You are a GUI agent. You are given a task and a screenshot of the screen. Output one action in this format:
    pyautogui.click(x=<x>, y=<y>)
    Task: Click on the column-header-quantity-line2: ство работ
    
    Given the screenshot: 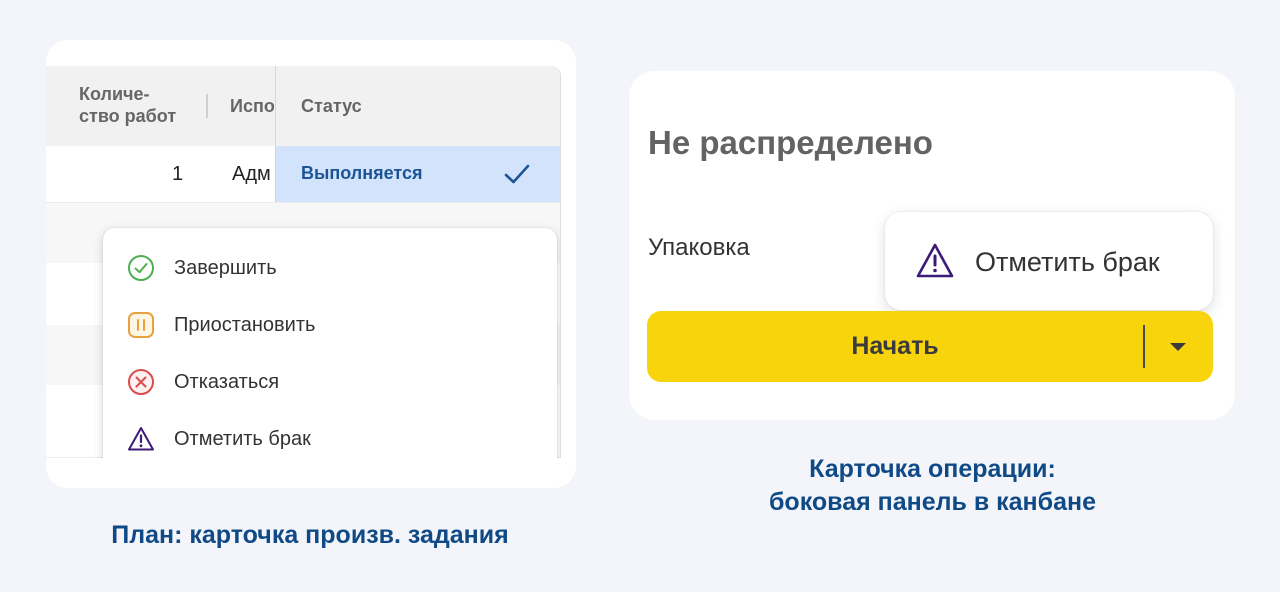 What is the action you would take?
    pyautogui.click(x=128, y=116)
    